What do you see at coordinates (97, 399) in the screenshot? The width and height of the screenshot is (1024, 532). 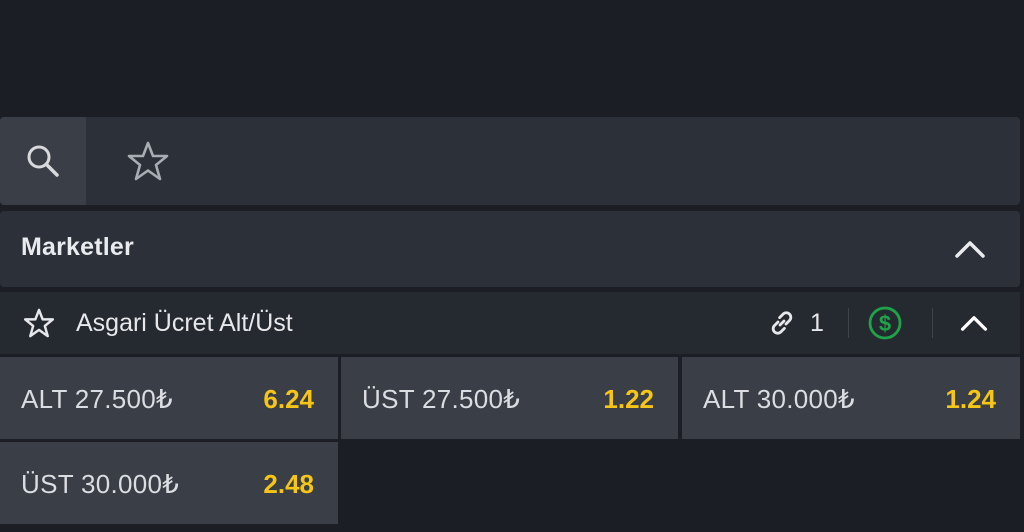 I see `odd-label: ALT 27.500₺` at bounding box center [97, 399].